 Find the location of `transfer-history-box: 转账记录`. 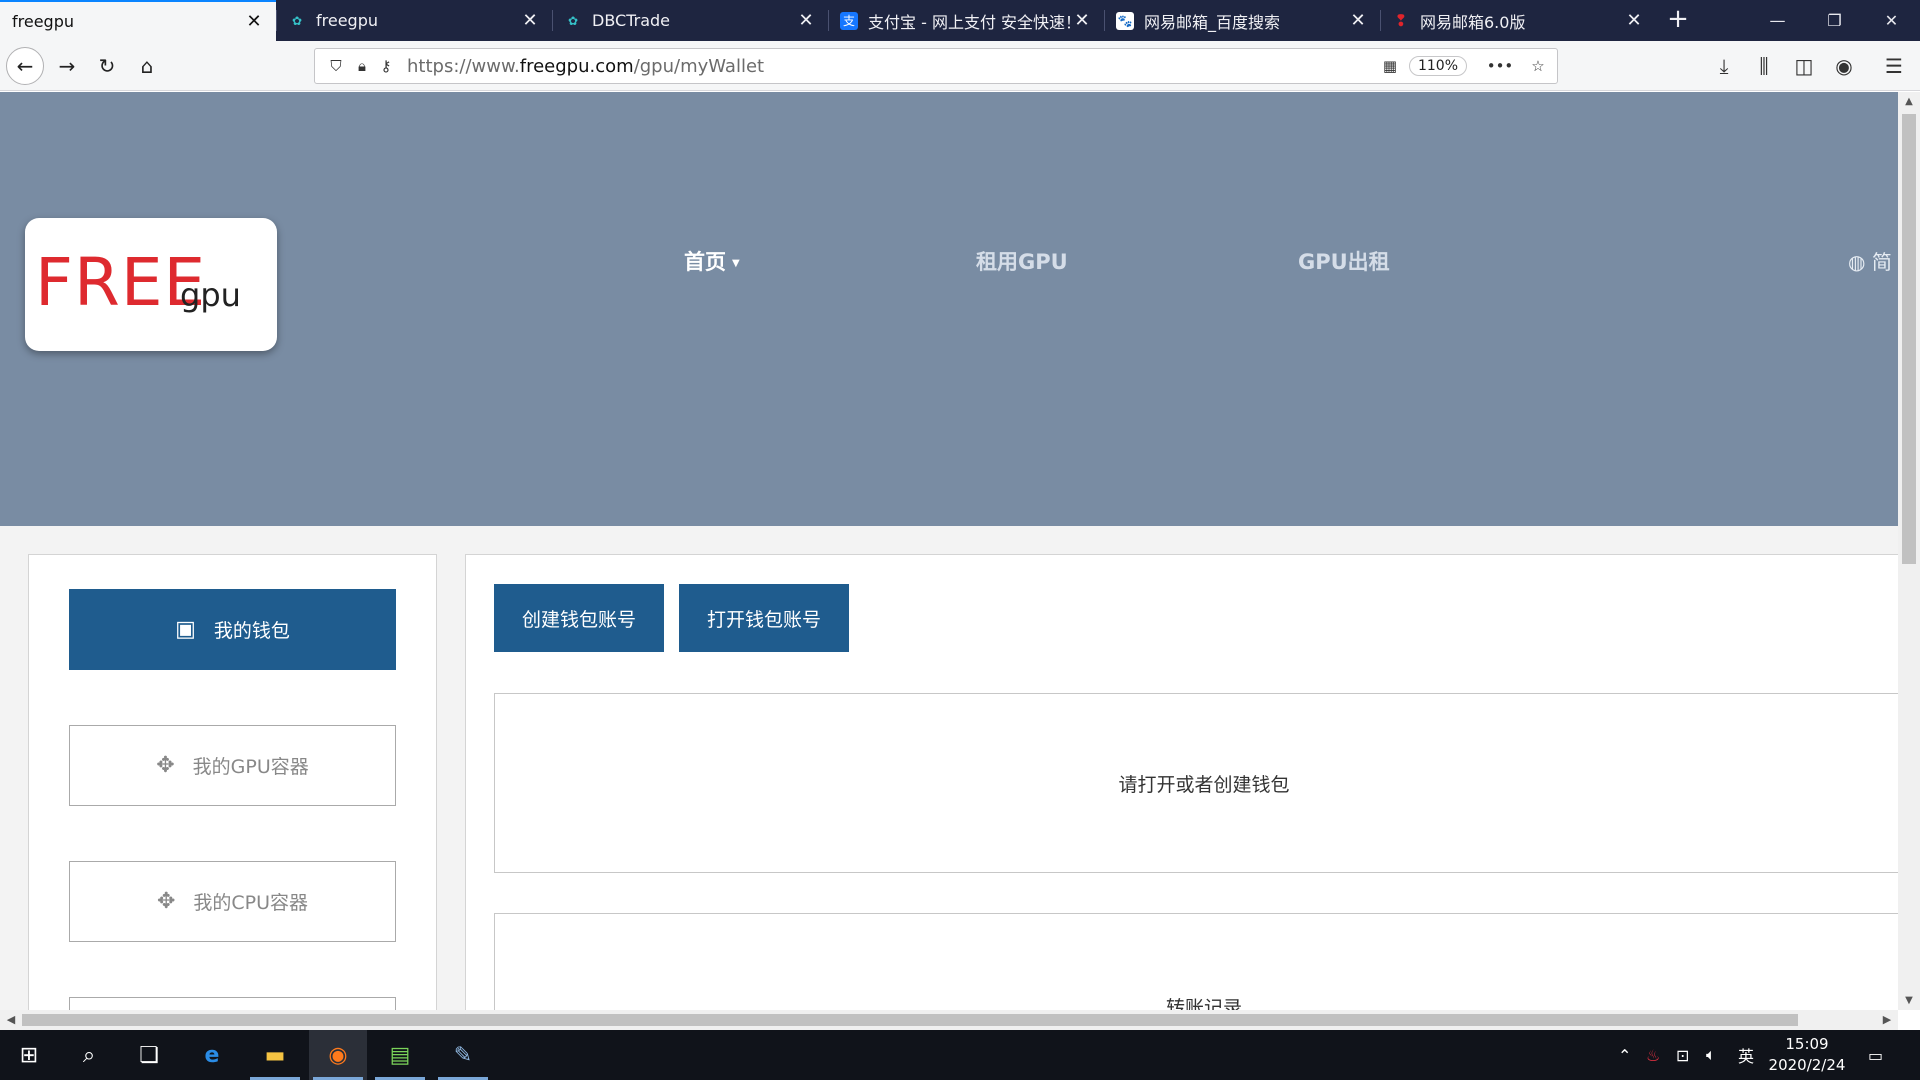

transfer-history-box: 转账记录 is located at coordinates (1196, 961).